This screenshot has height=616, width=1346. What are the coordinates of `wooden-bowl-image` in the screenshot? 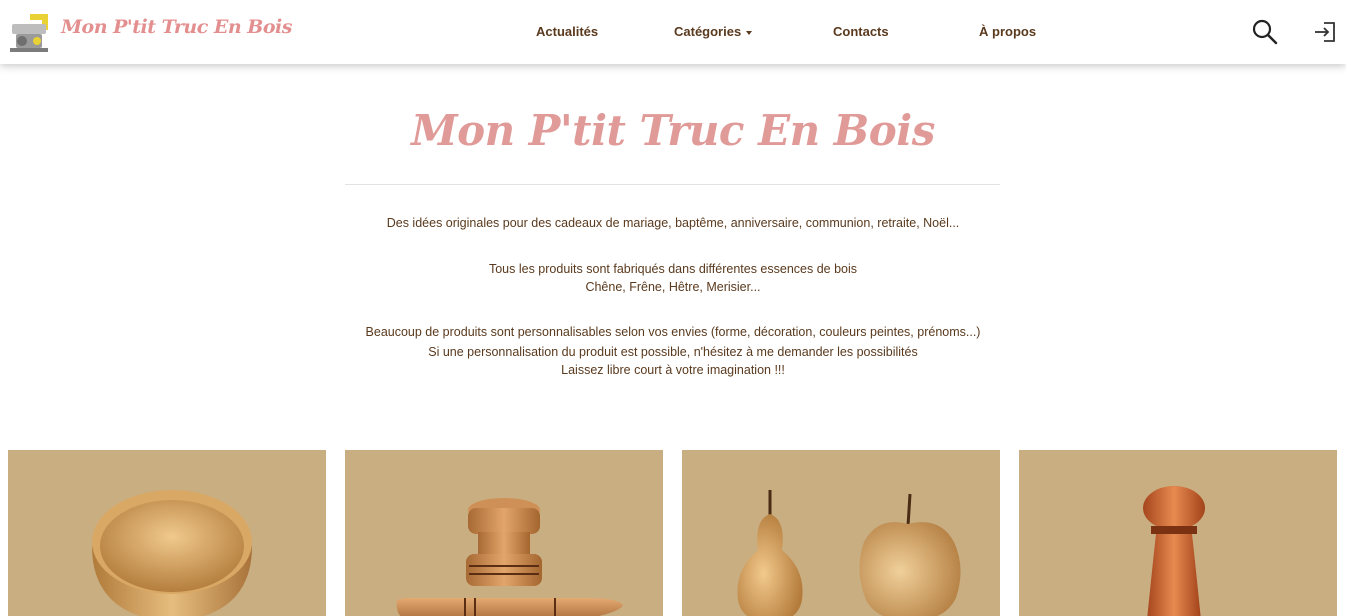 It's located at (172, 553).